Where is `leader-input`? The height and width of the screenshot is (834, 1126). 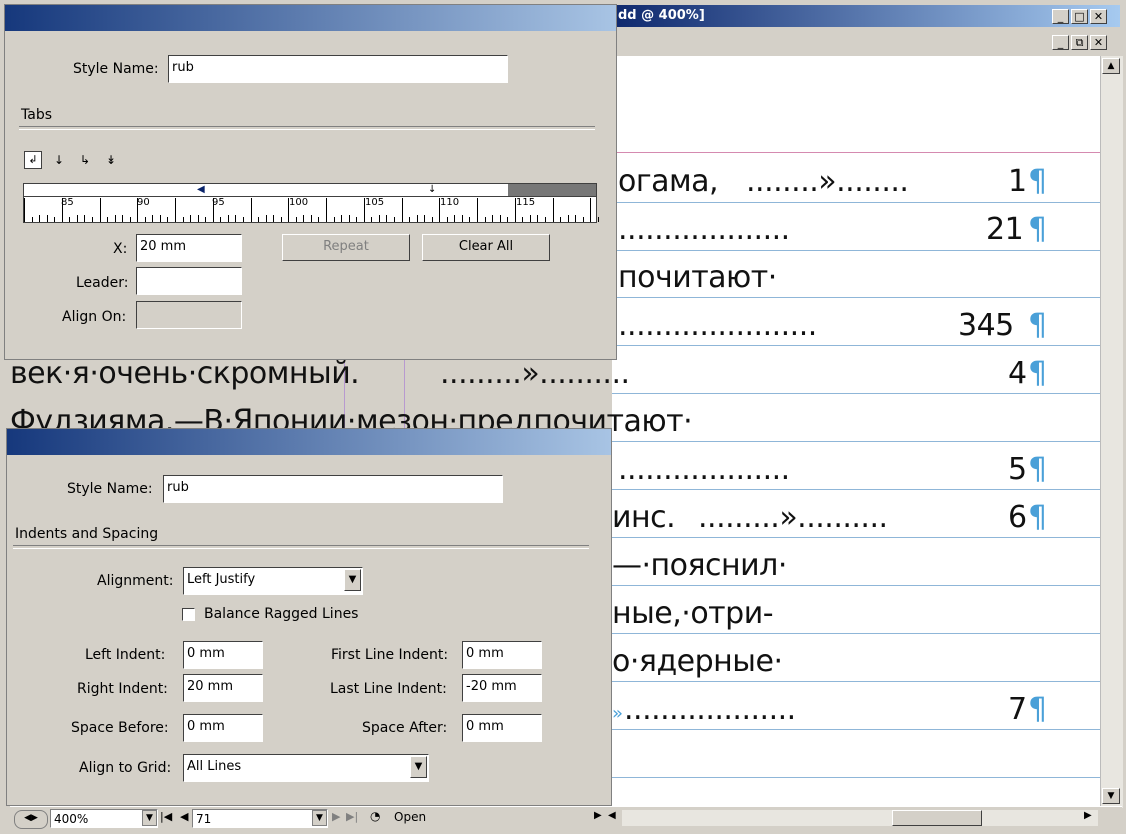 leader-input is located at coordinates (189, 281).